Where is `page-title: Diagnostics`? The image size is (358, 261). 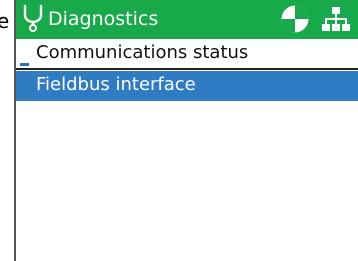 page-title: Diagnostics is located at coordinates (103, 19).